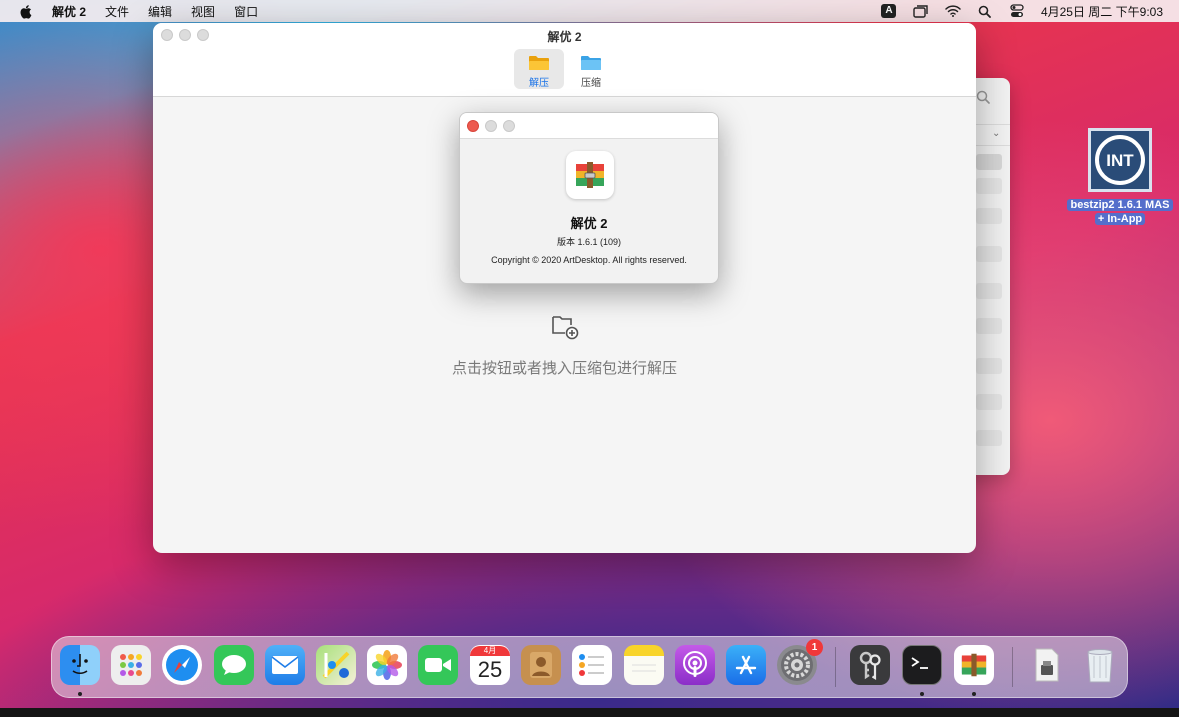  What do you see at coordinates (921, 11) in the screenshot?
I see `screen-mirroring-icon` at bounding box center [921, 11].